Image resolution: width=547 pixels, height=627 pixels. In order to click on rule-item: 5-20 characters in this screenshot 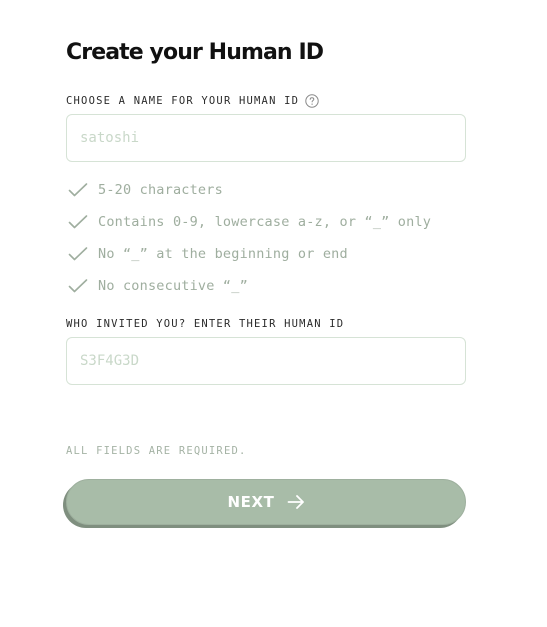, I will do `click(266, 190)`.